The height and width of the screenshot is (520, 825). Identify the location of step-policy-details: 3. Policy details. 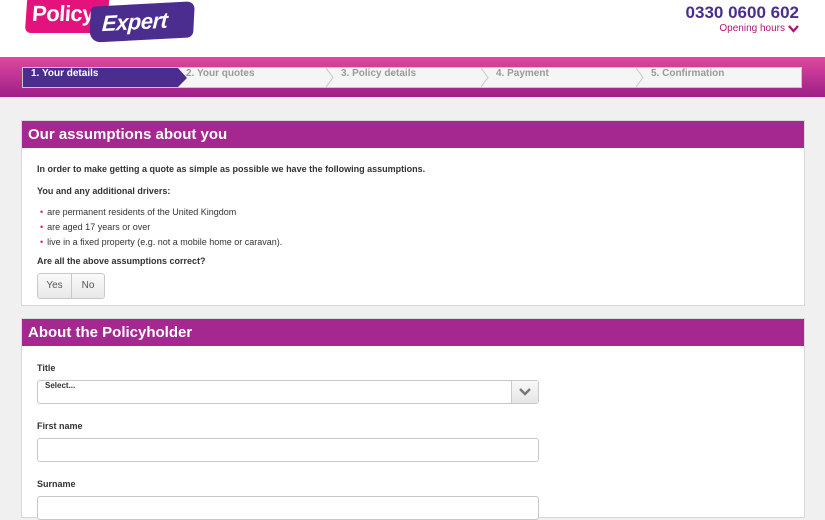
(411, 77).